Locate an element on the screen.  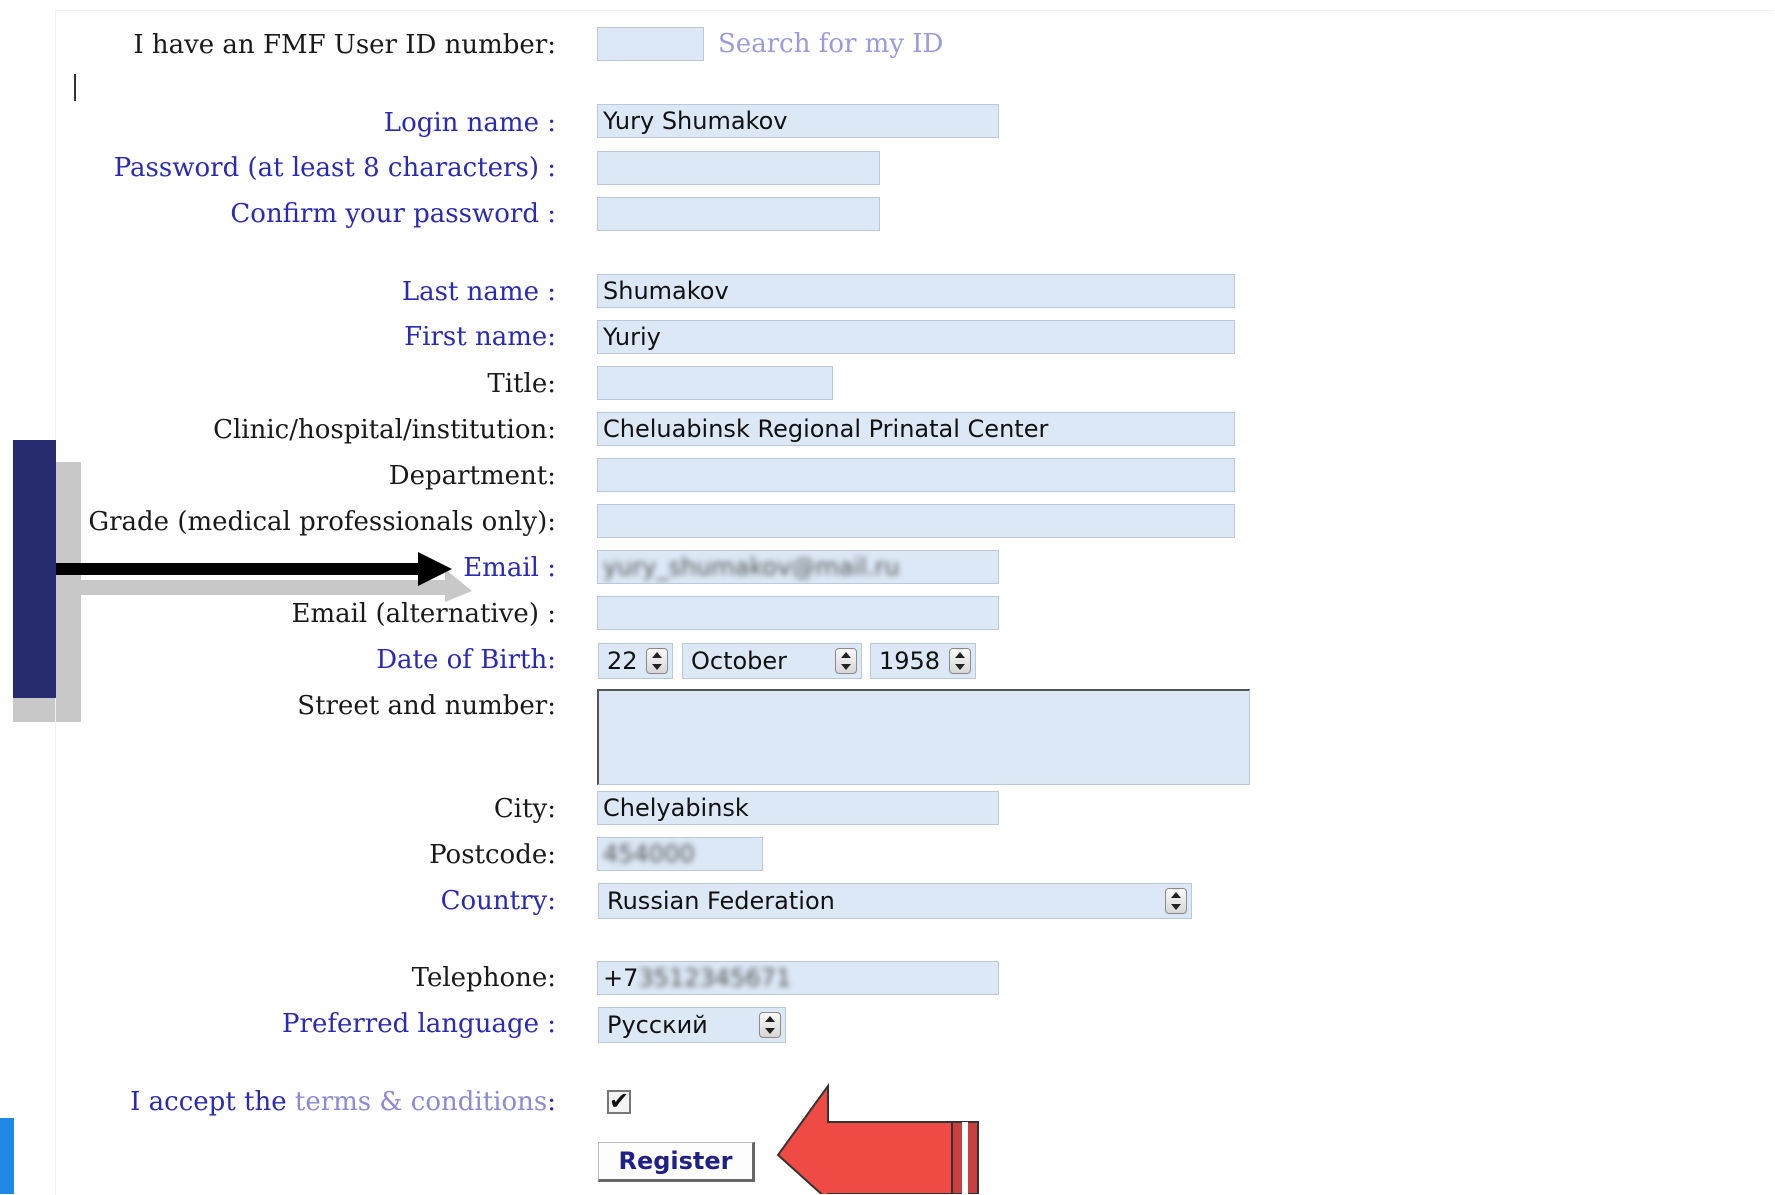
first-name-input: Yuriy is located at coordinates (916, 337).